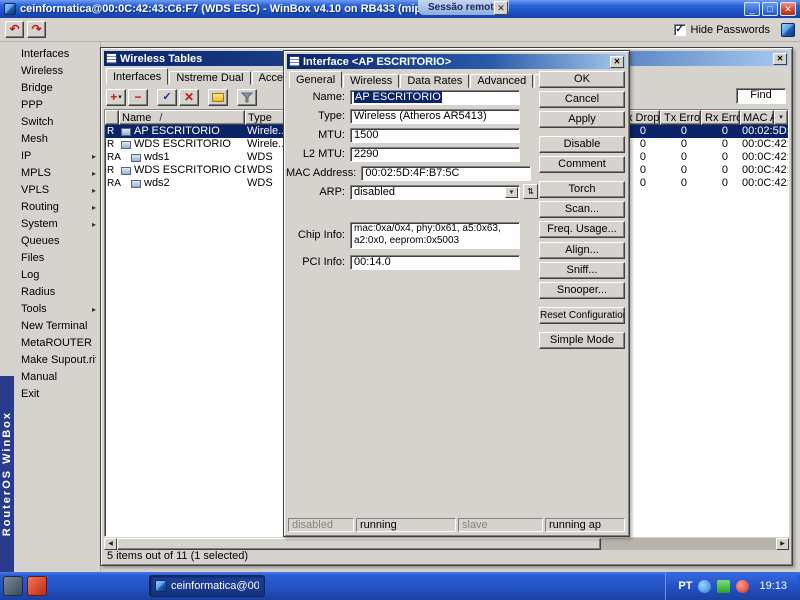 Image resolution: width=800 pixels, height=600 pixels. What do you see at coordinates (582, 119) in the screenshot?
I see `apply-button: Apply` at bounding box center [582, 119].